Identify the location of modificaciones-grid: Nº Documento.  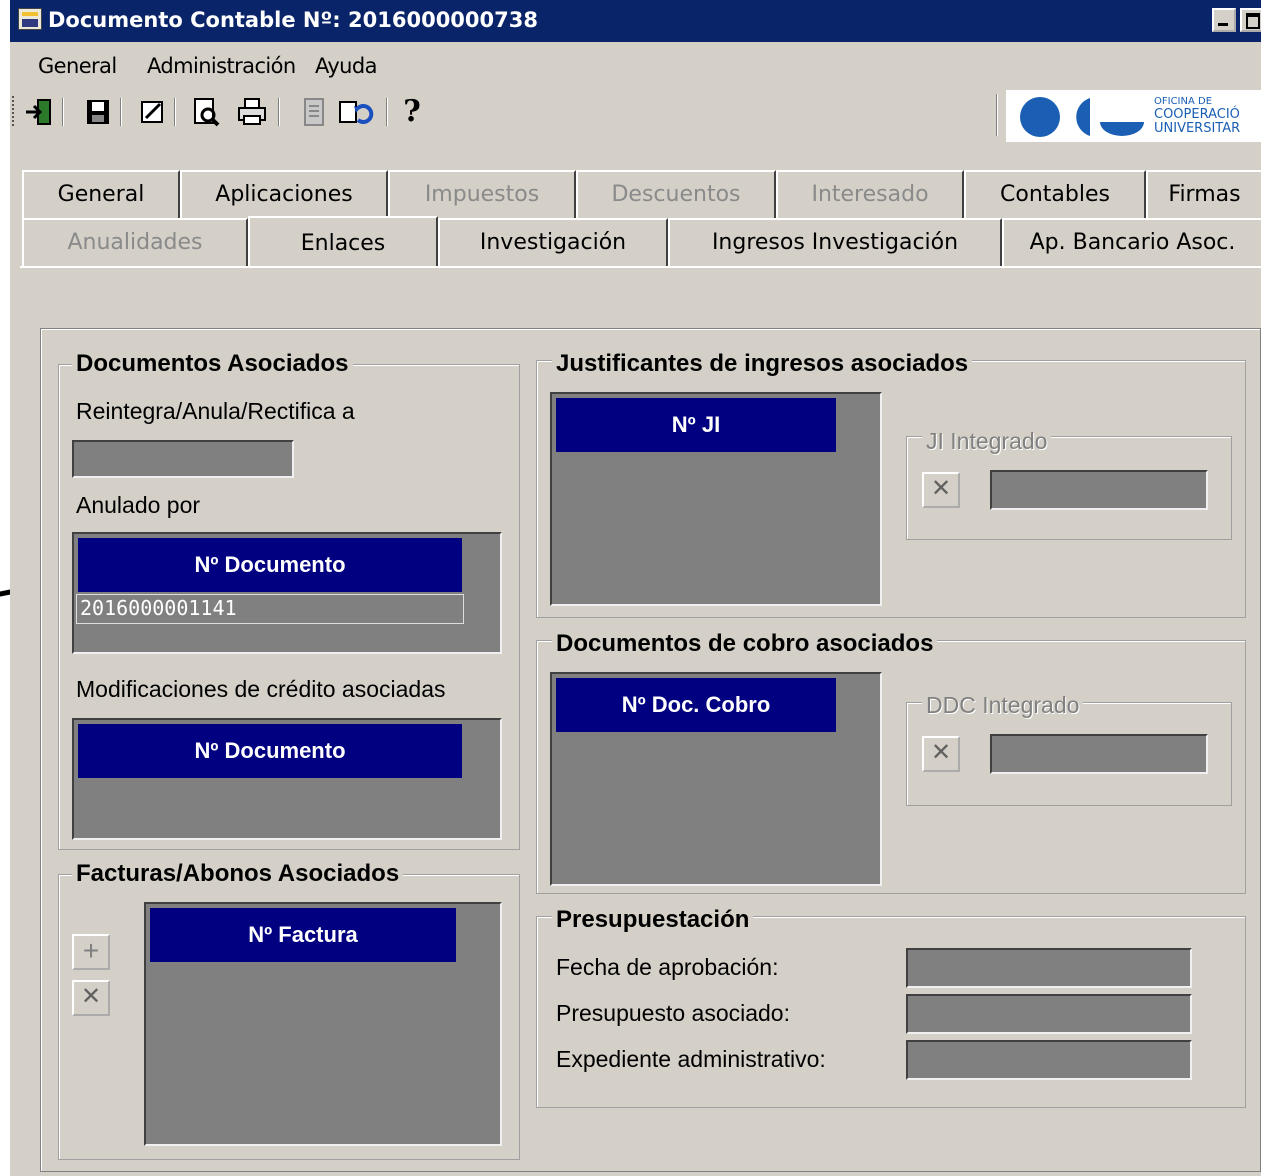
(287, 779).